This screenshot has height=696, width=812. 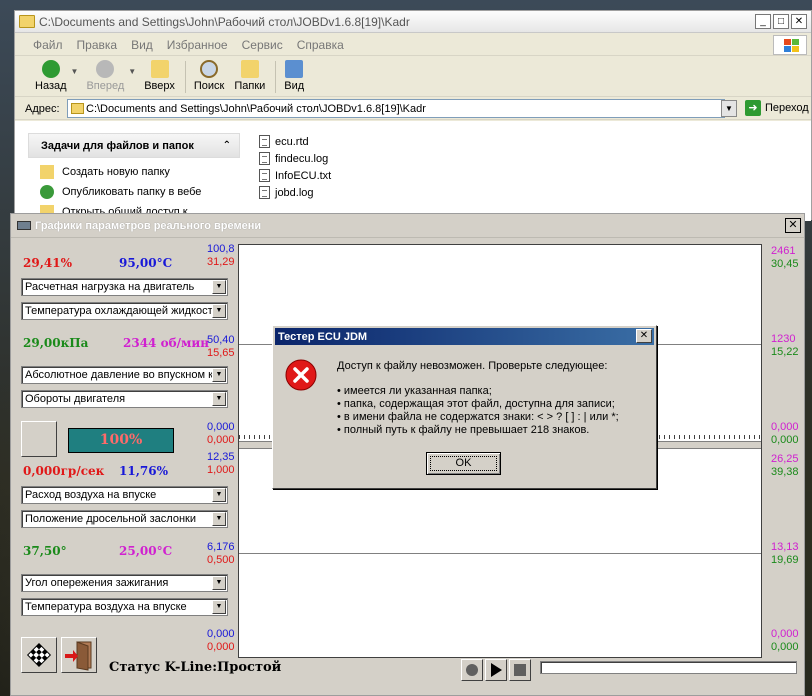 I want to click on intake-air-temp-value: 25,00°C, so click(x=146, y=551).